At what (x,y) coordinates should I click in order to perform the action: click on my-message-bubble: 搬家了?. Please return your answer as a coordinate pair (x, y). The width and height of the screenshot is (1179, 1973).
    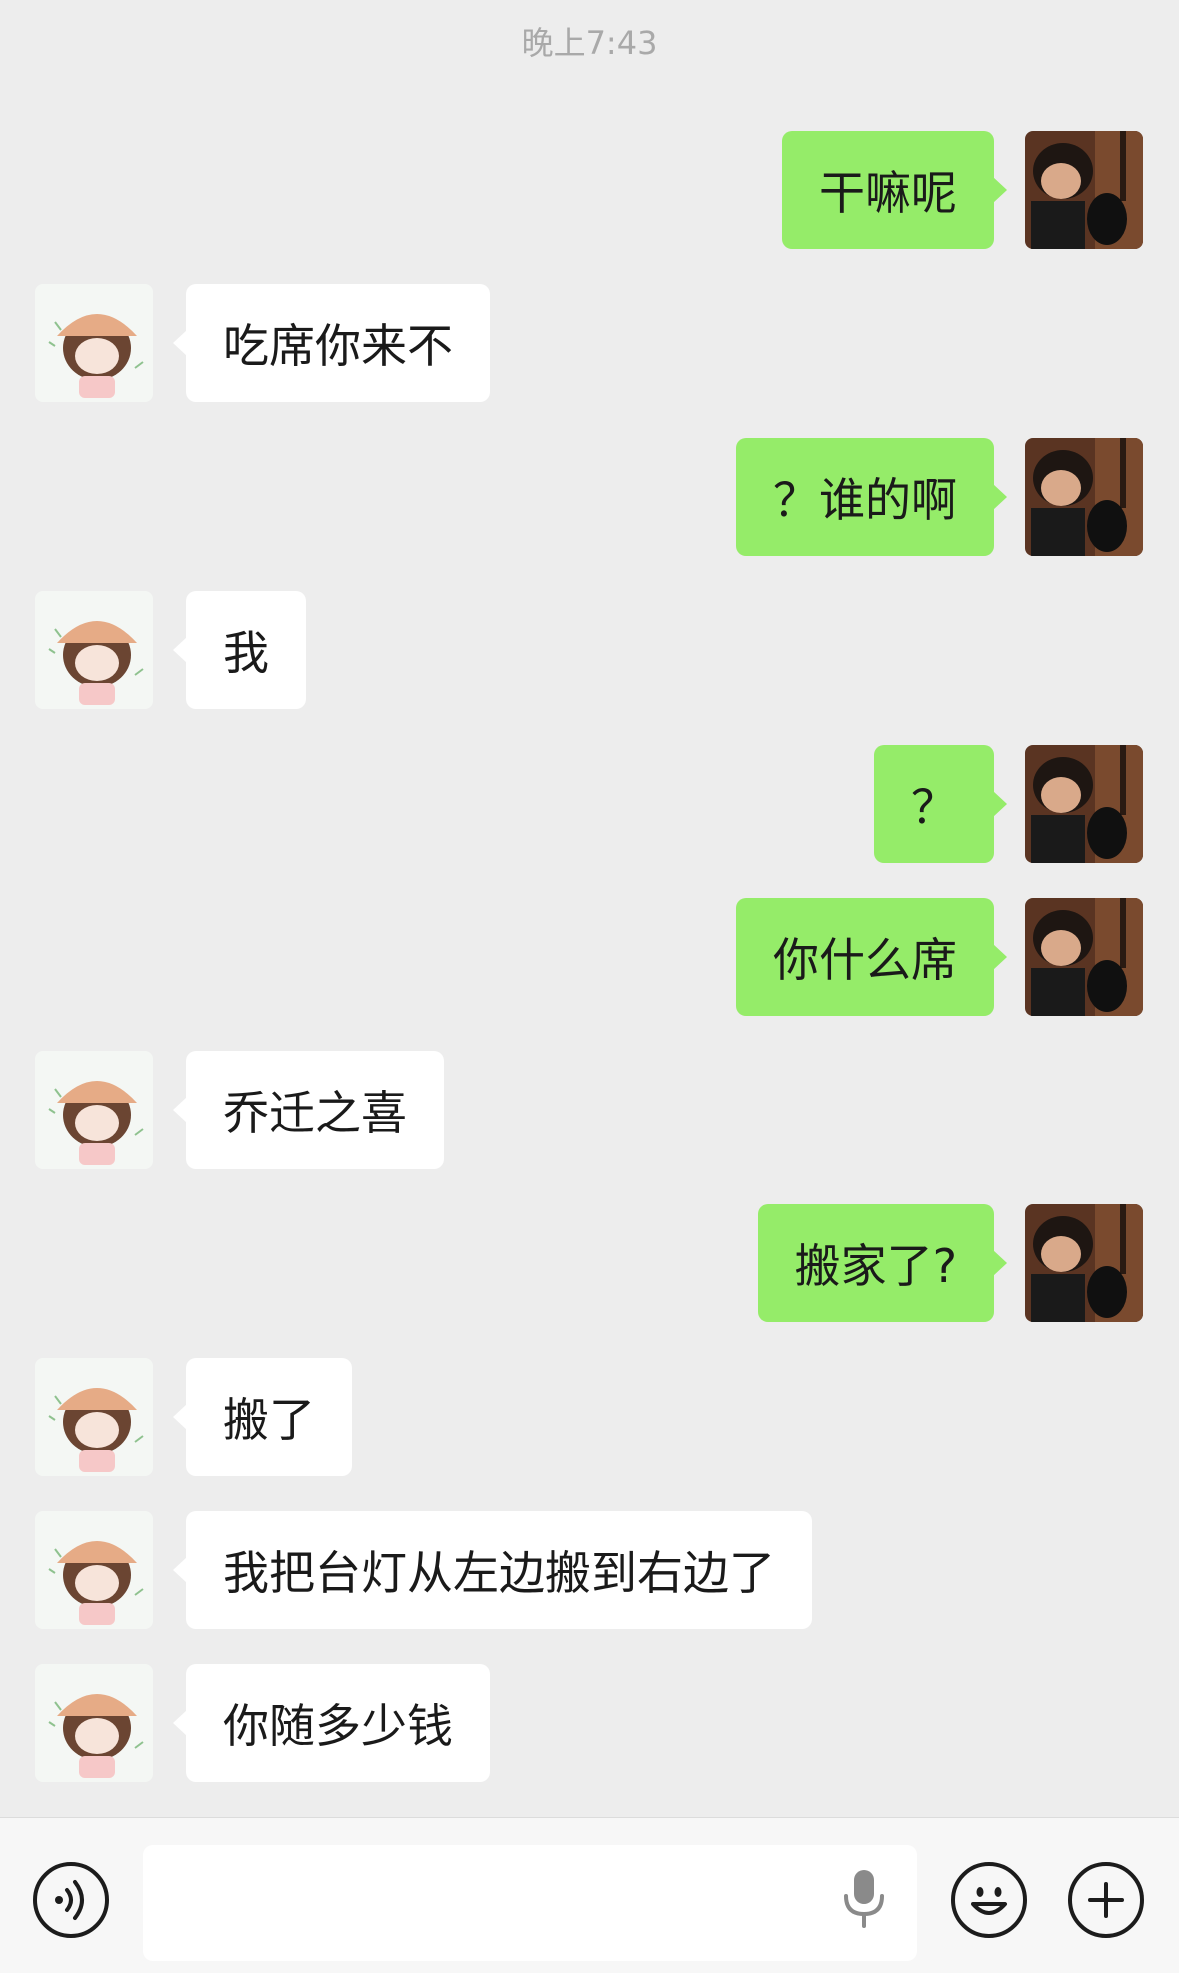
    Looking at the image, I should click on (882, 1263).